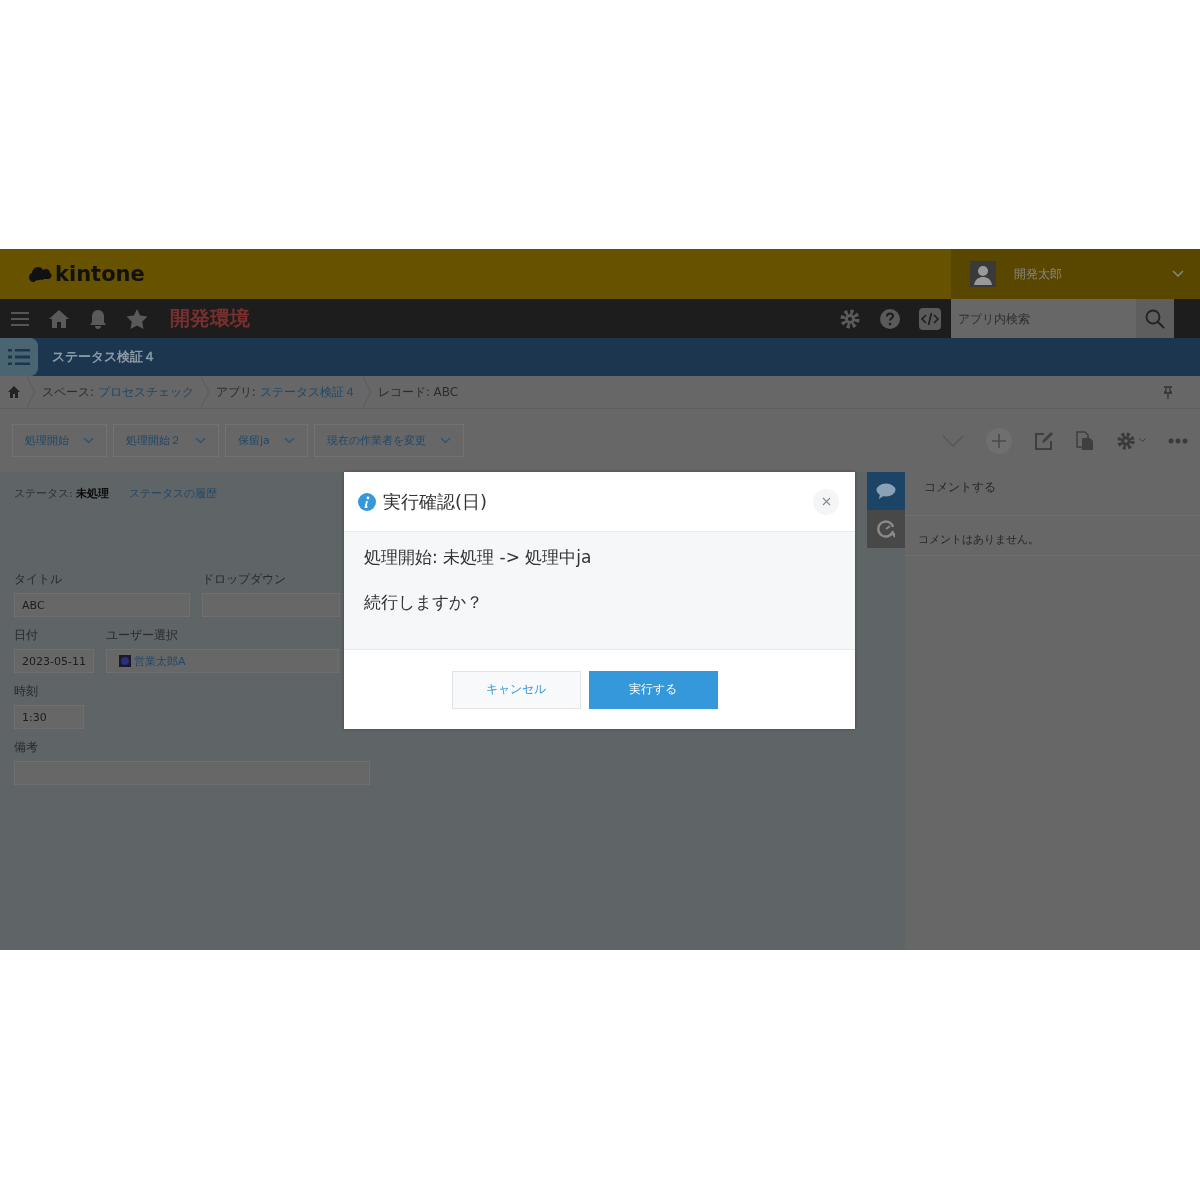  I want to click on avatar-silhouette-icon, so click(983, 274).